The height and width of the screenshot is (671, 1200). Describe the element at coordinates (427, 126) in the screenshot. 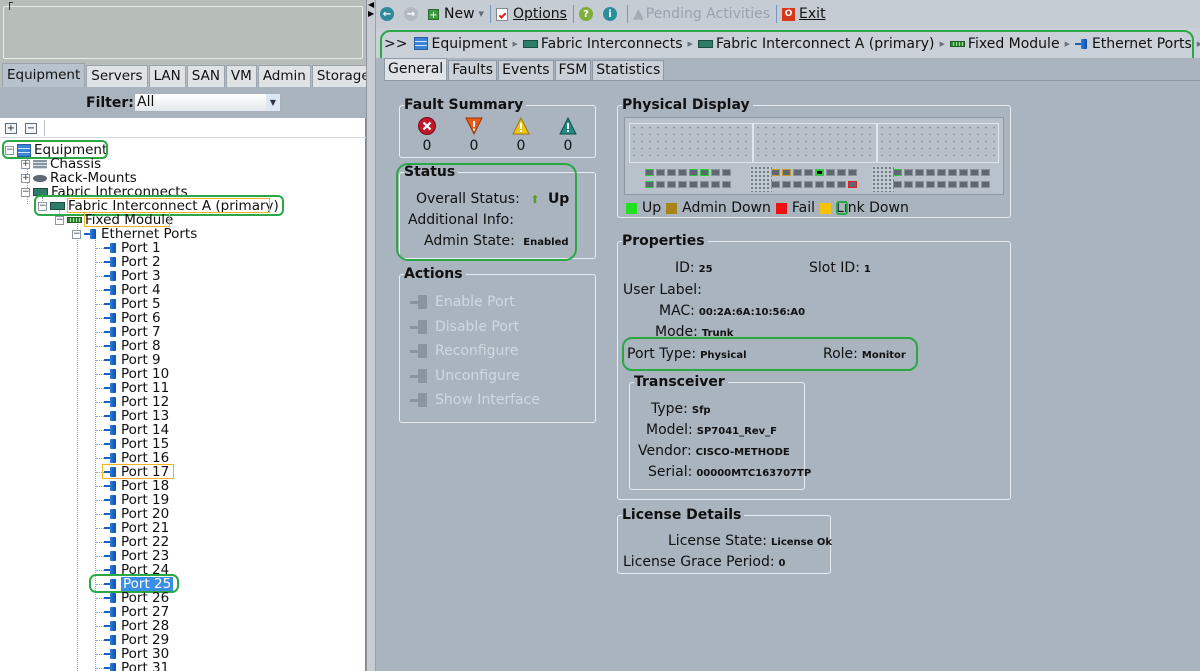

I see `critical-fault-icon` at that location.